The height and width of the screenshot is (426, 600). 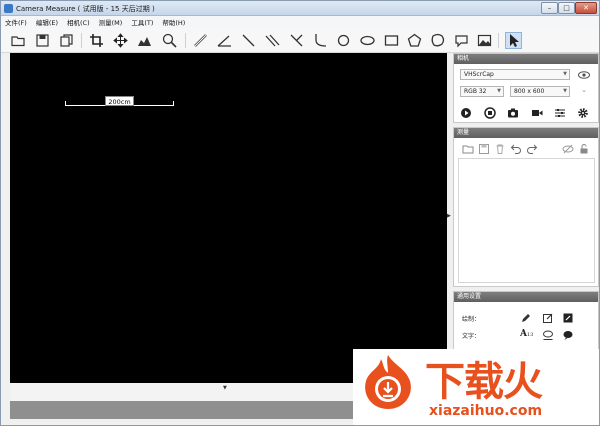 I want to click on measure-panel-title: 测量, so click(x=526, y=133).